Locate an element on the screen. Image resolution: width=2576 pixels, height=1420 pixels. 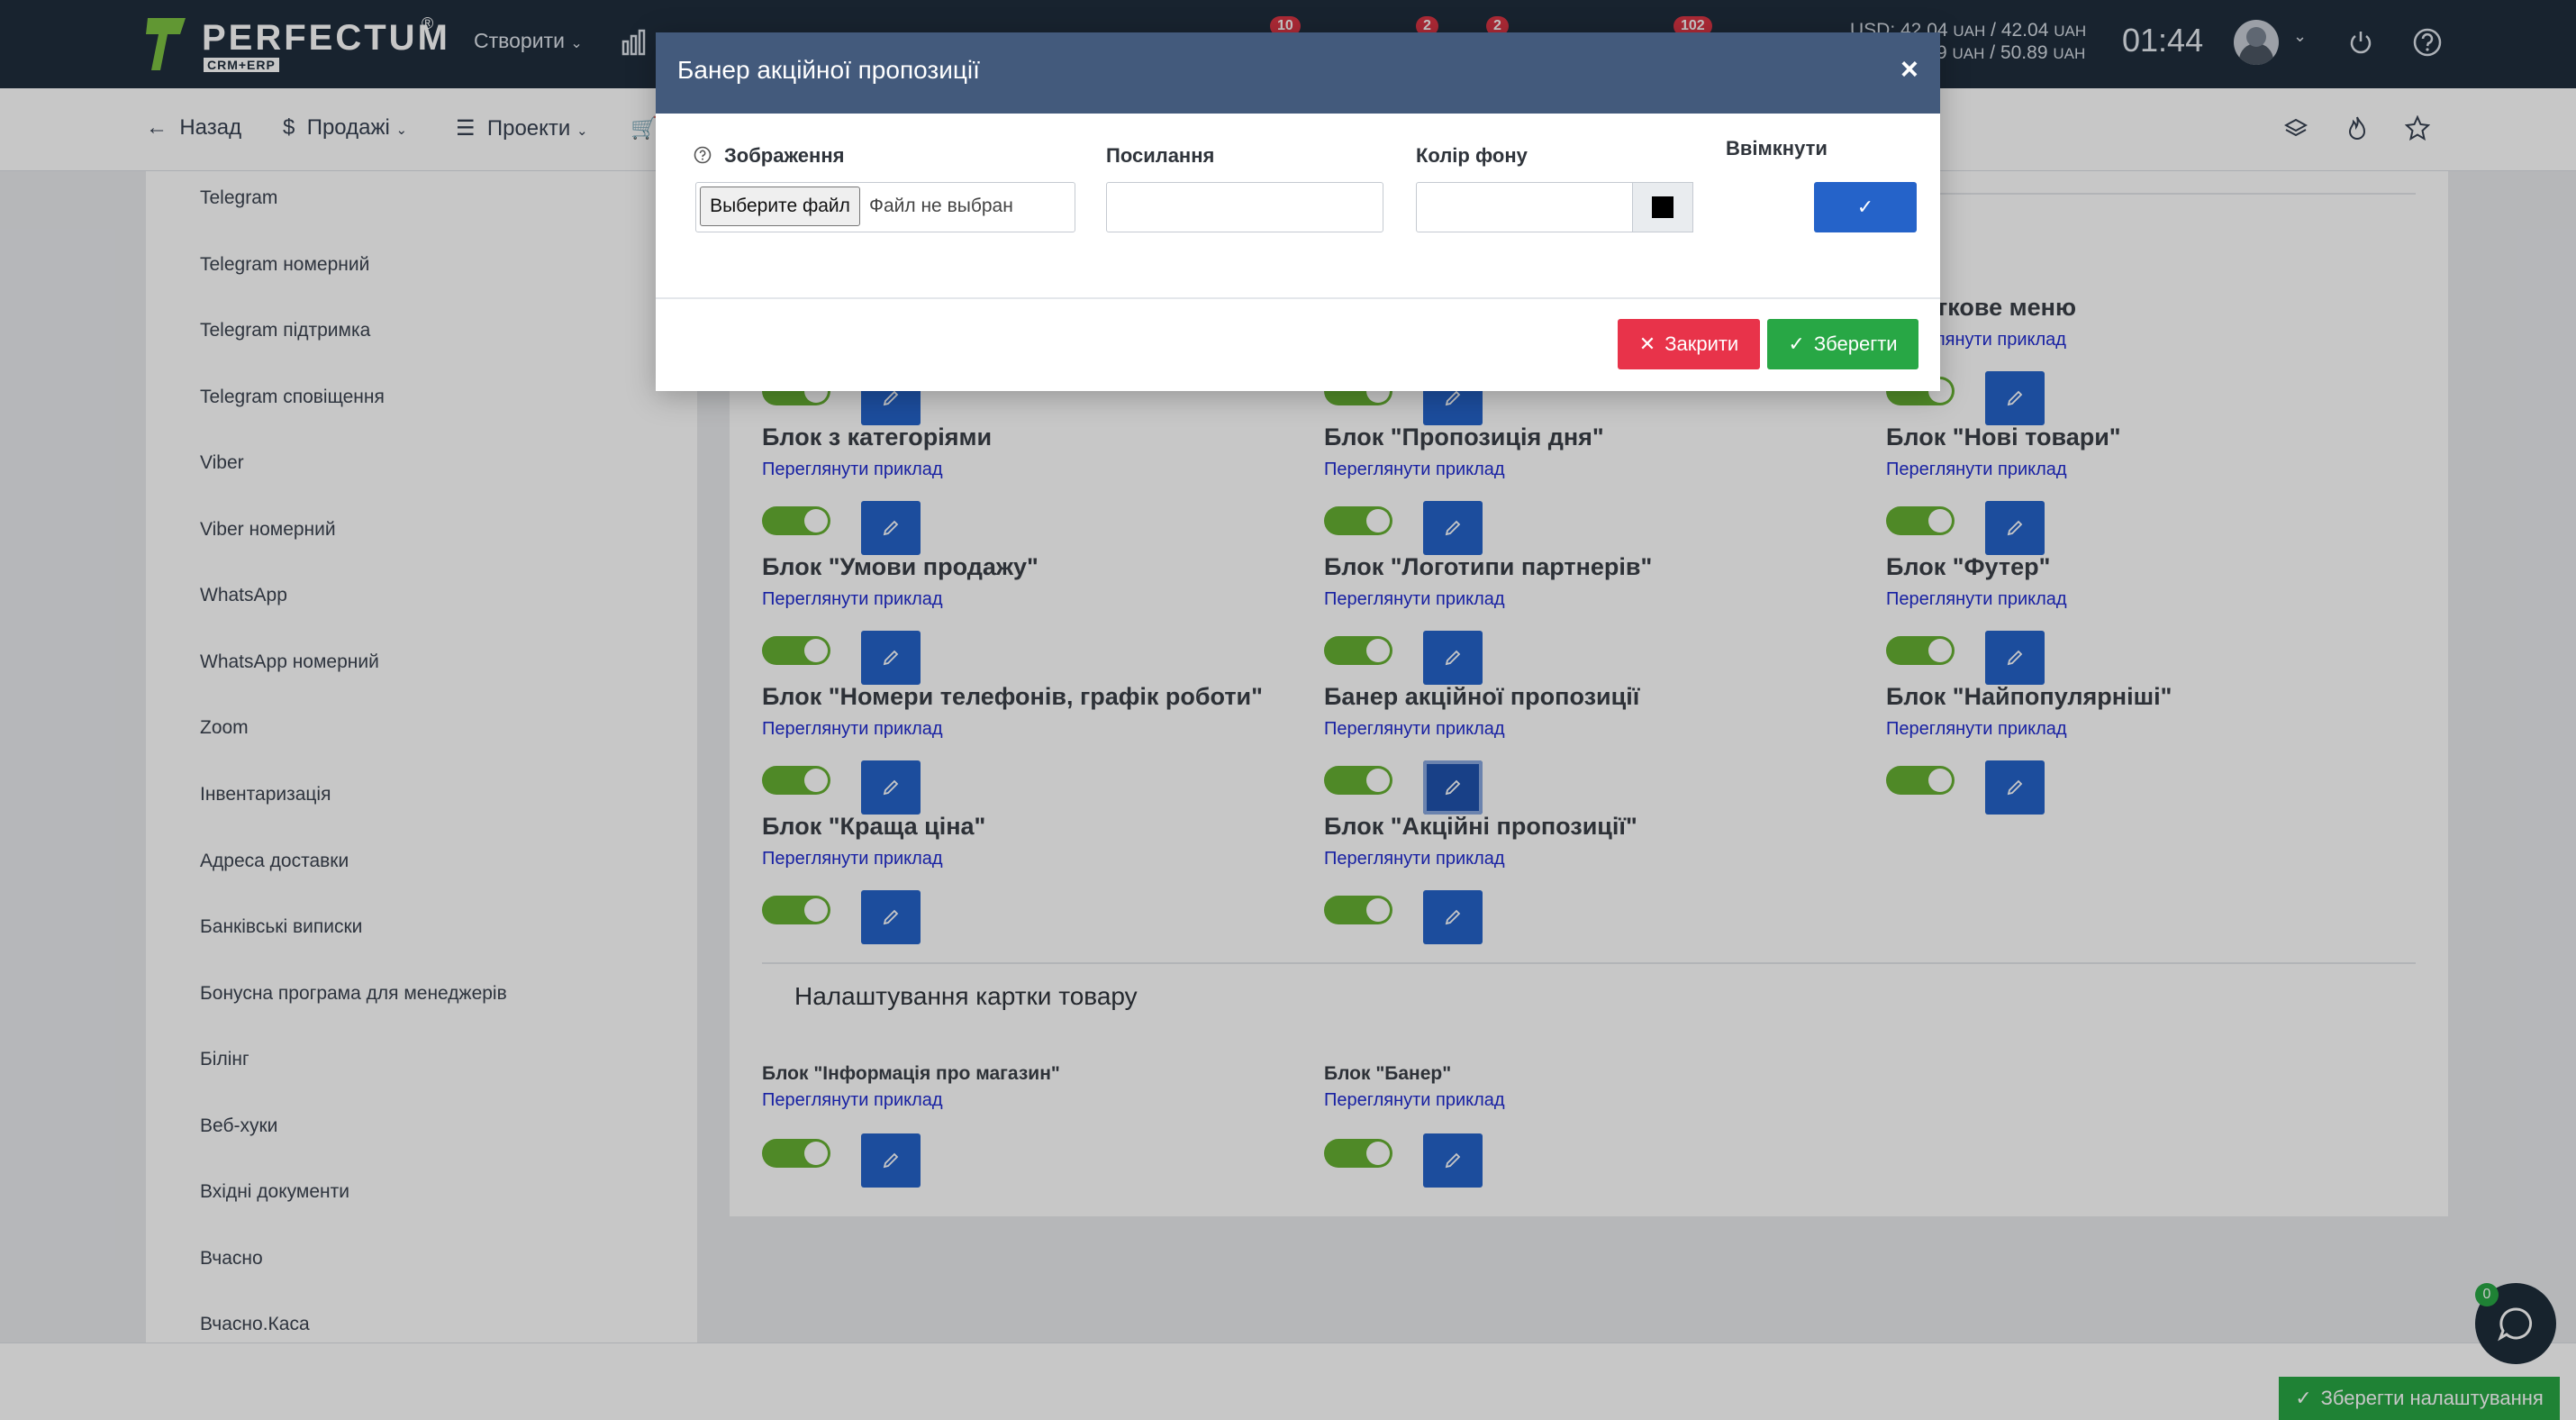
modal-close-button: ✕ Закрити is located at coordinates (1689, 344).